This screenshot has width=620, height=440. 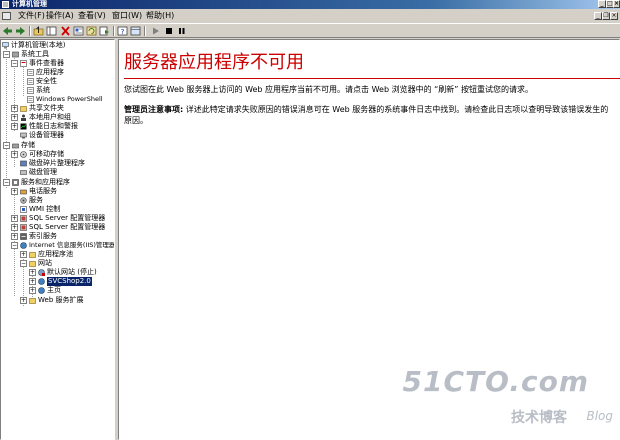 I want to click on refresh-icon, so click(x=91, y=31).